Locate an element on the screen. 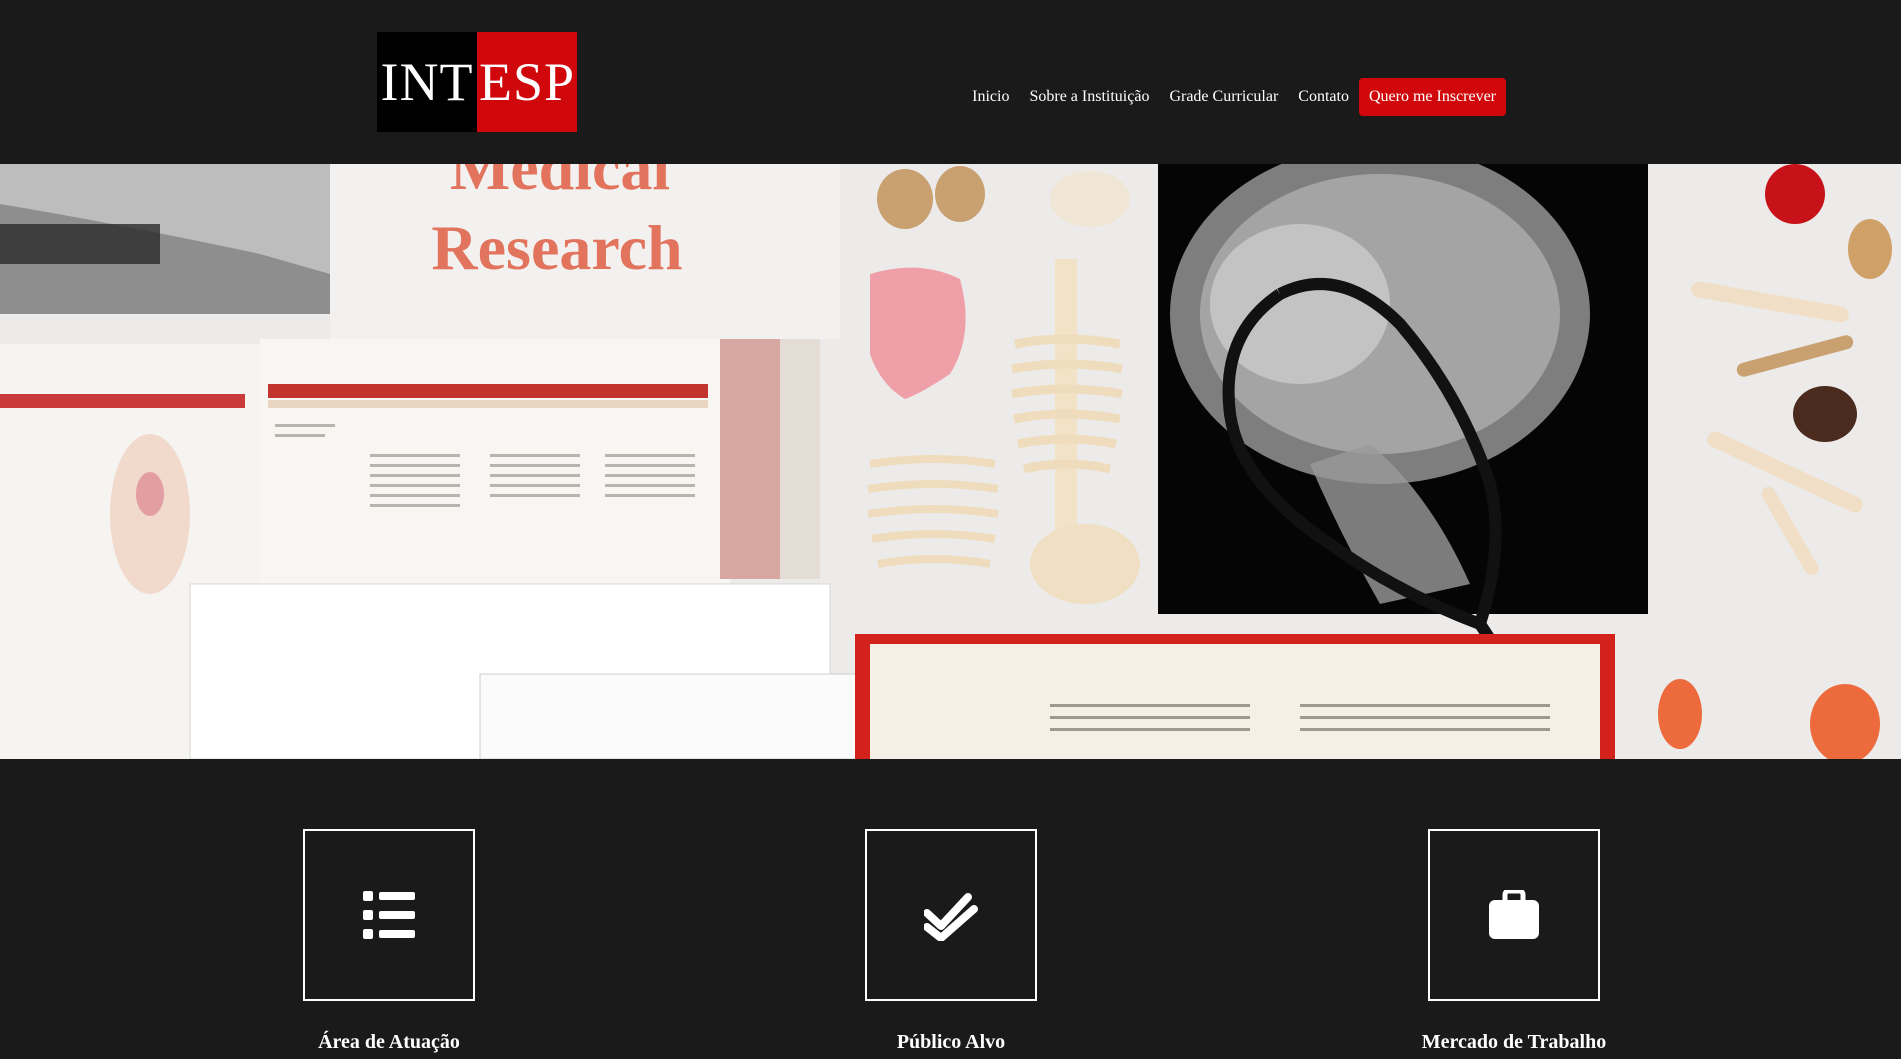 This screenshot has width=1901, height=1059. feature-title: Área de Atuação is located at coordinates (389, 1042).